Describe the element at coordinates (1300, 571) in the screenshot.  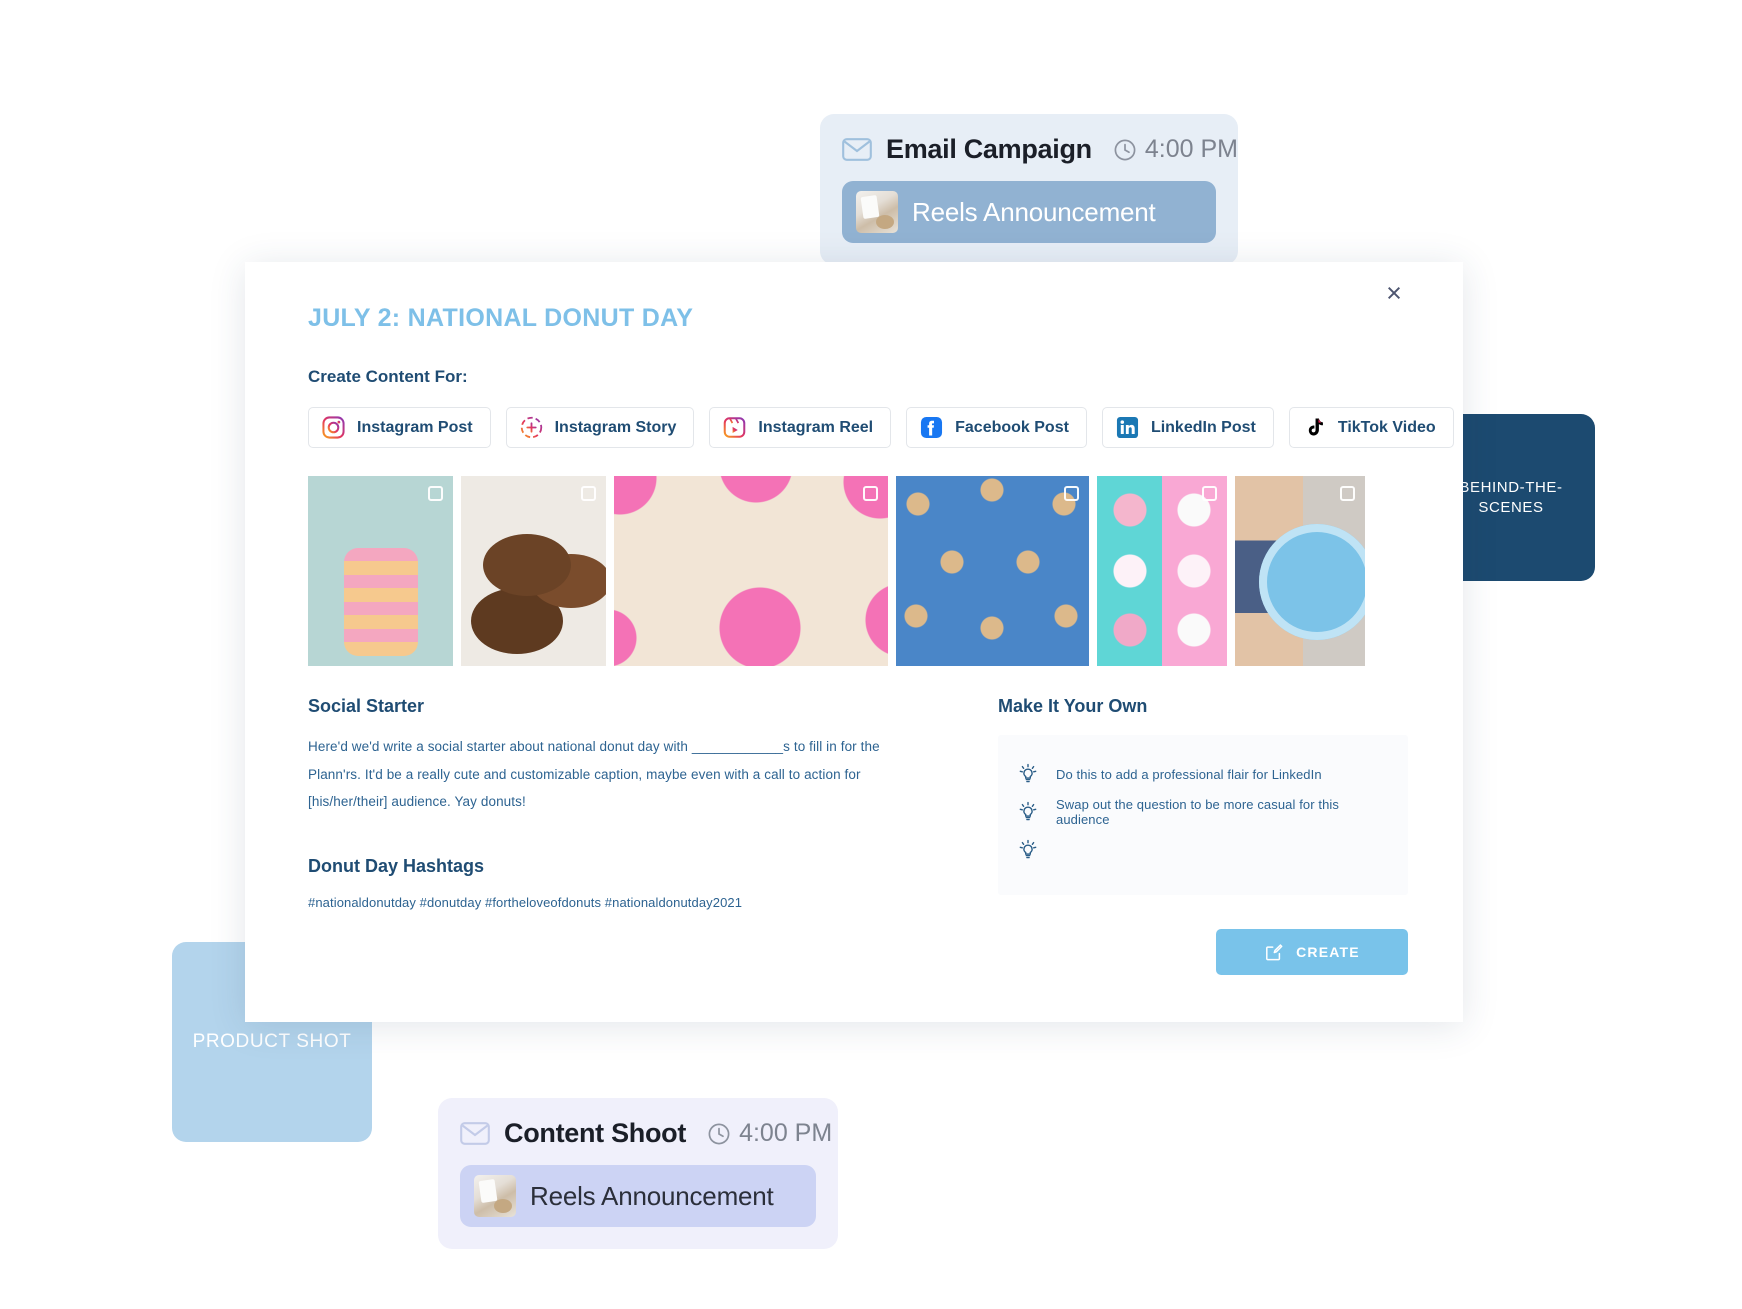
I see `image-thumbnail-child-with-donuts` at that location.